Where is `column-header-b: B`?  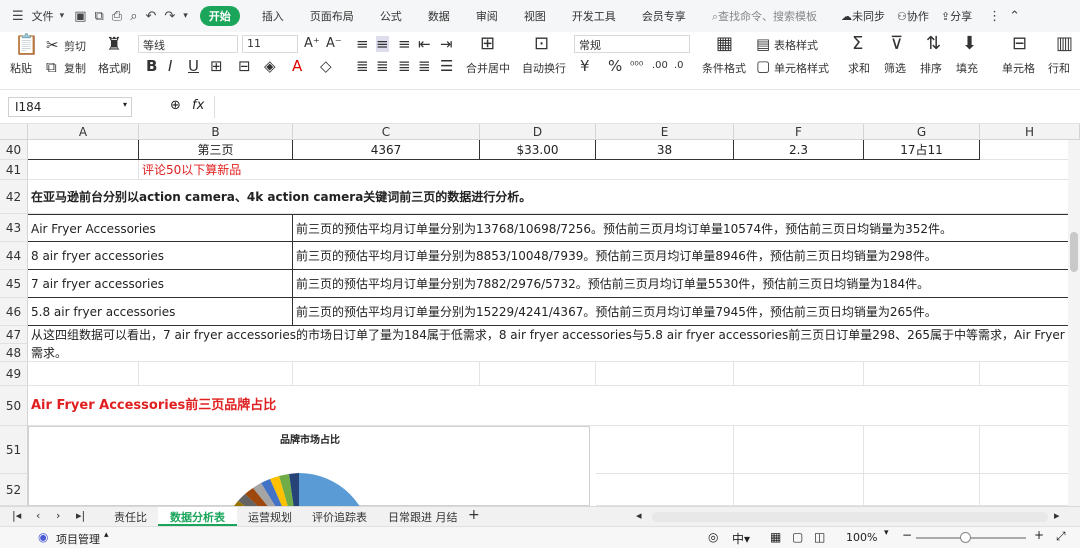 column-header-b: B is located at coordinates (216, 132).